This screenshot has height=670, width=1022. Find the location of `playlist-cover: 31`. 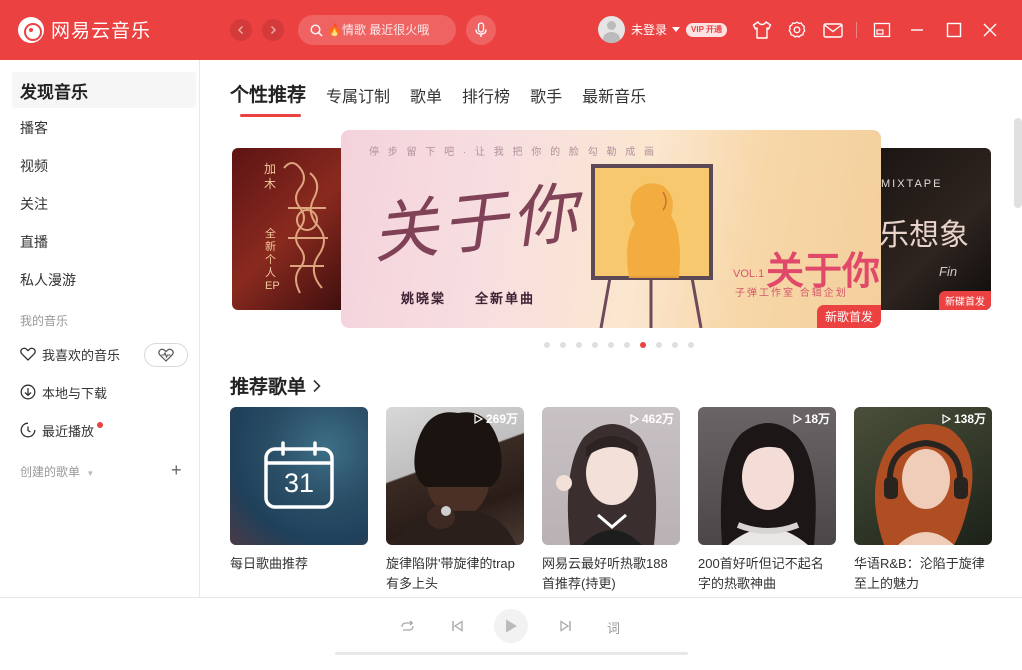

playlist-cover: 31 is located at coordinates (299, 476).